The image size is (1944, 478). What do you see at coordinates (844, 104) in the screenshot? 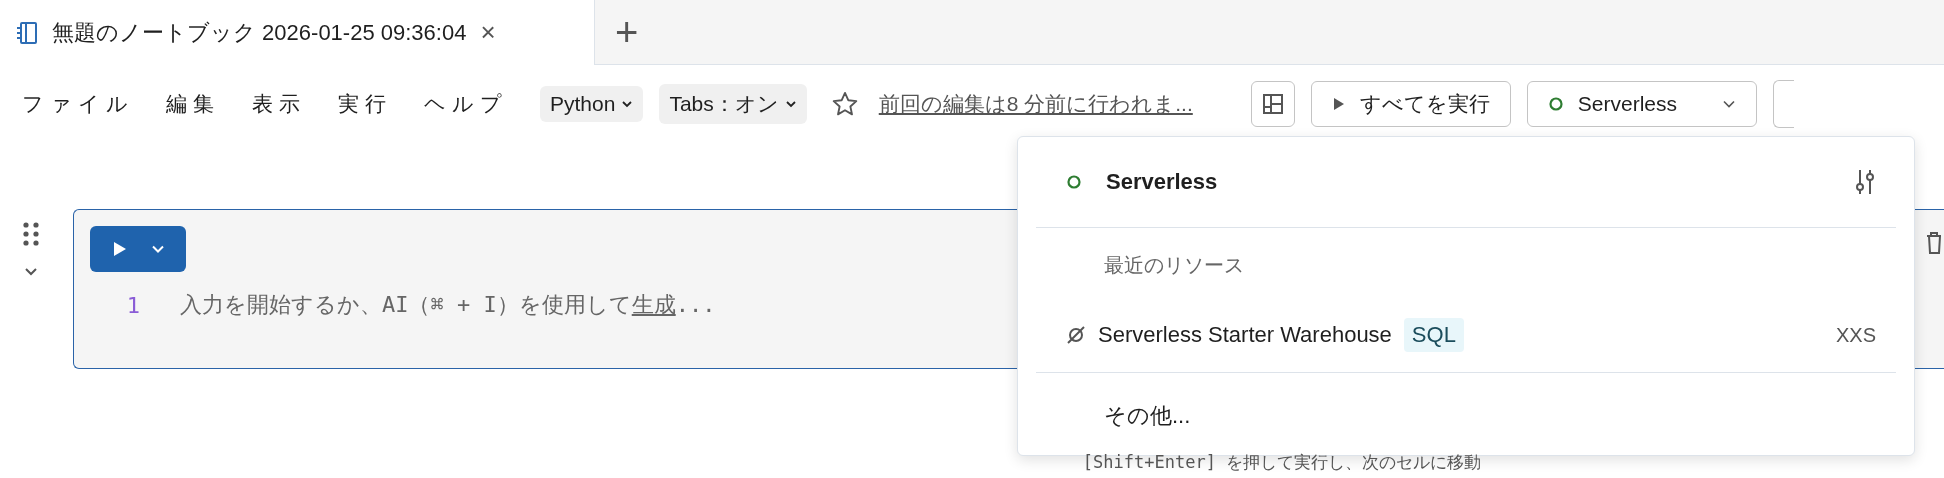
I see `star-icon` at bounding box center [844, 104].